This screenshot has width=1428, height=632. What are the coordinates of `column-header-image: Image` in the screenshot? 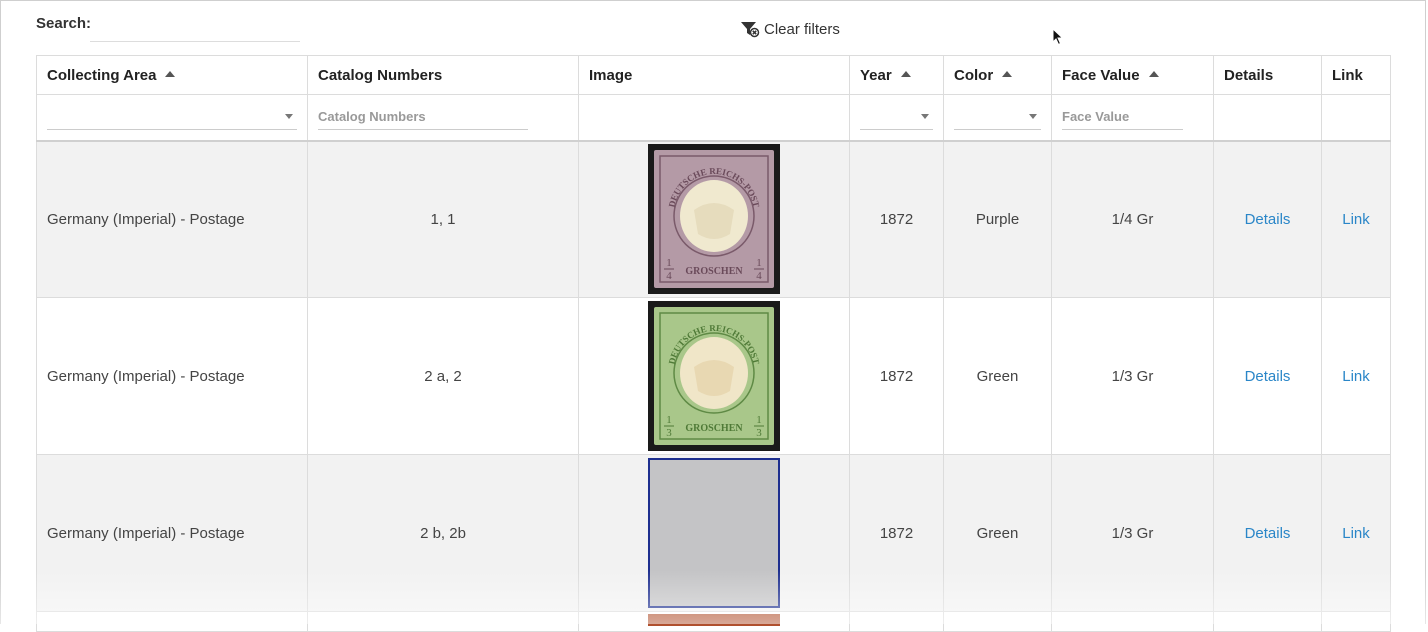 It's located at (714, 75).